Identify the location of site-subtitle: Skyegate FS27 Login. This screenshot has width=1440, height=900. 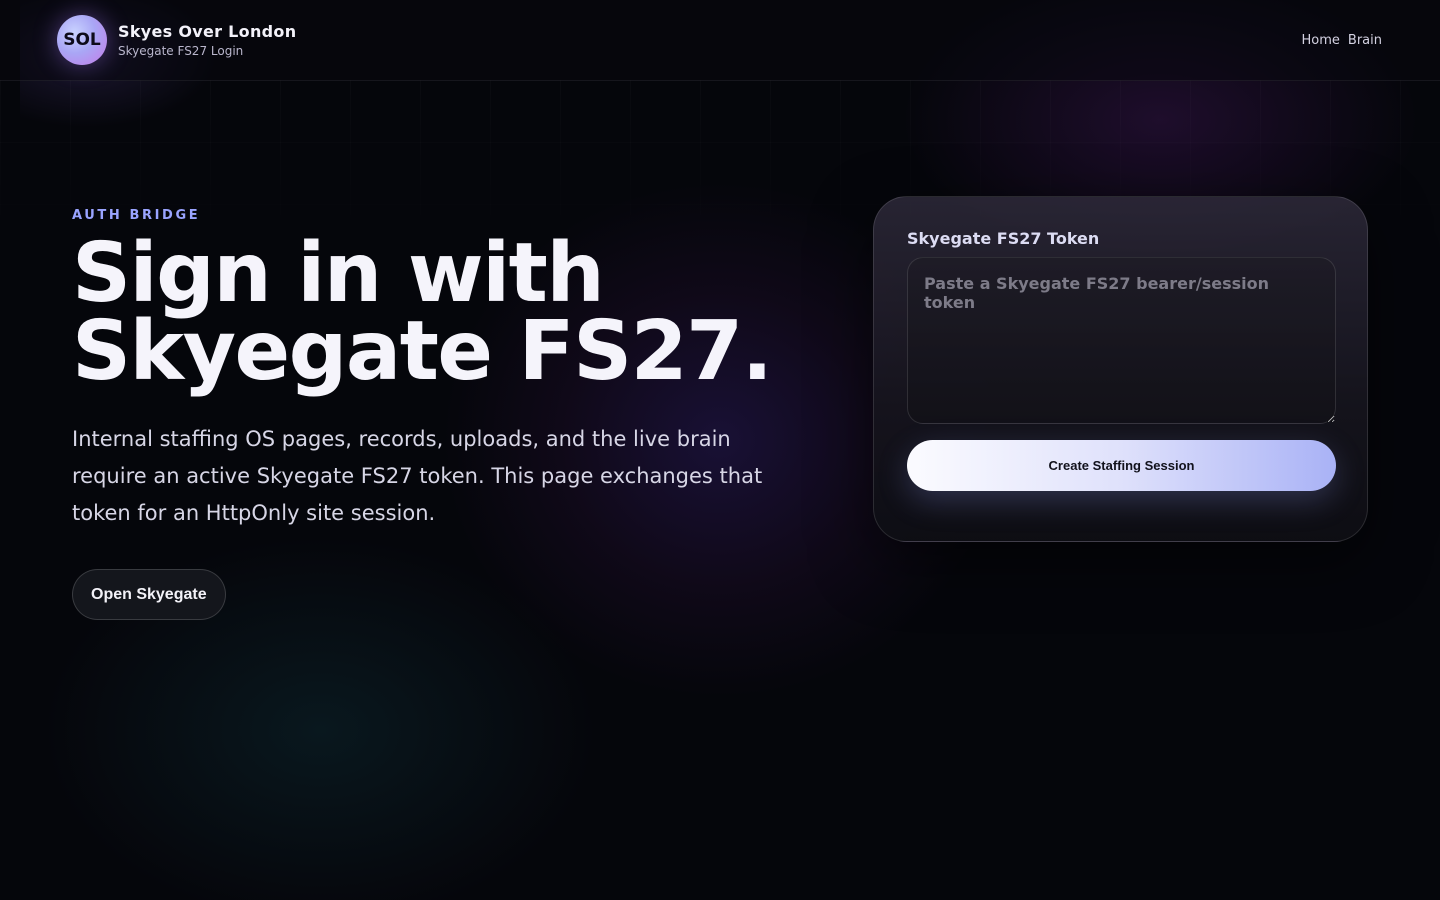
(181, 51).